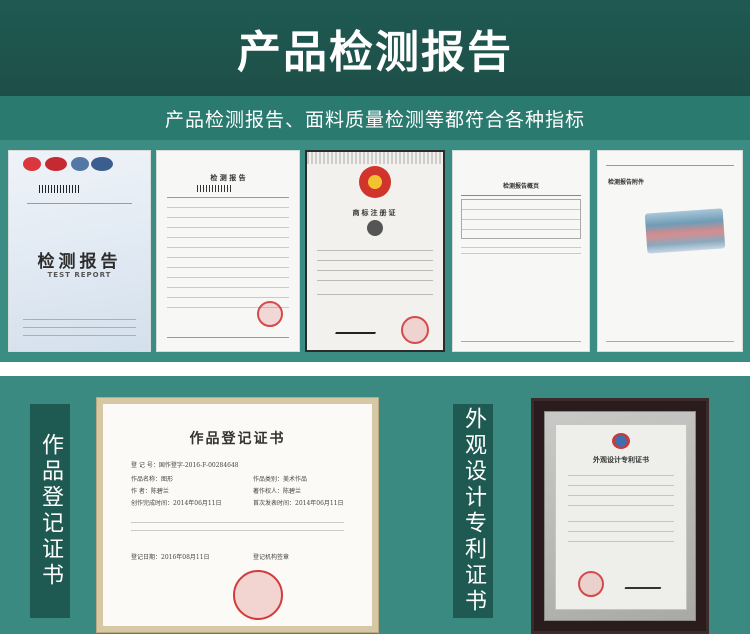 This screenshot has height=634, width=750. Describe the element at coordinates (626, 182) in the screenshot. I see `attachment-heading: 检测报告附件` at that location.